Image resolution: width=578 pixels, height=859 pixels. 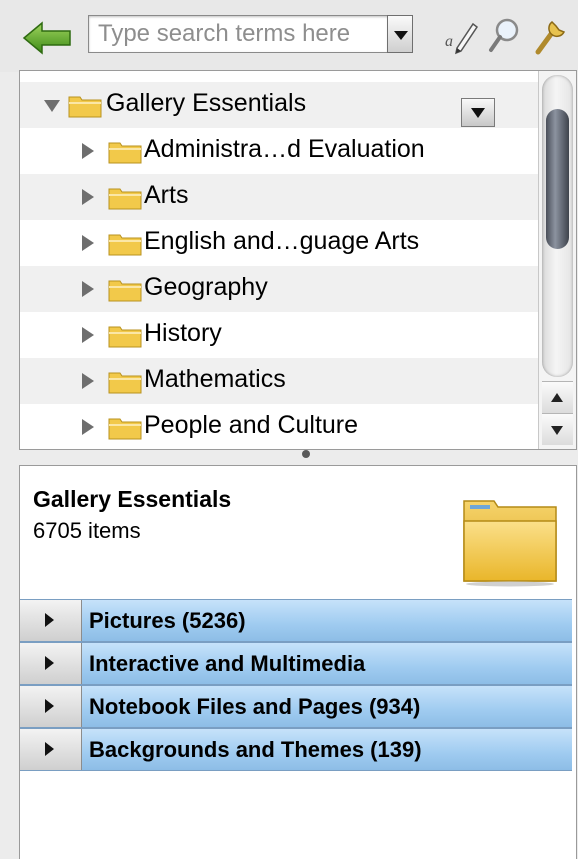 What do you see at coordinates (183, 333) in the screenshot?
I see `tree-item-label: History` at bounding box center [183, 333].